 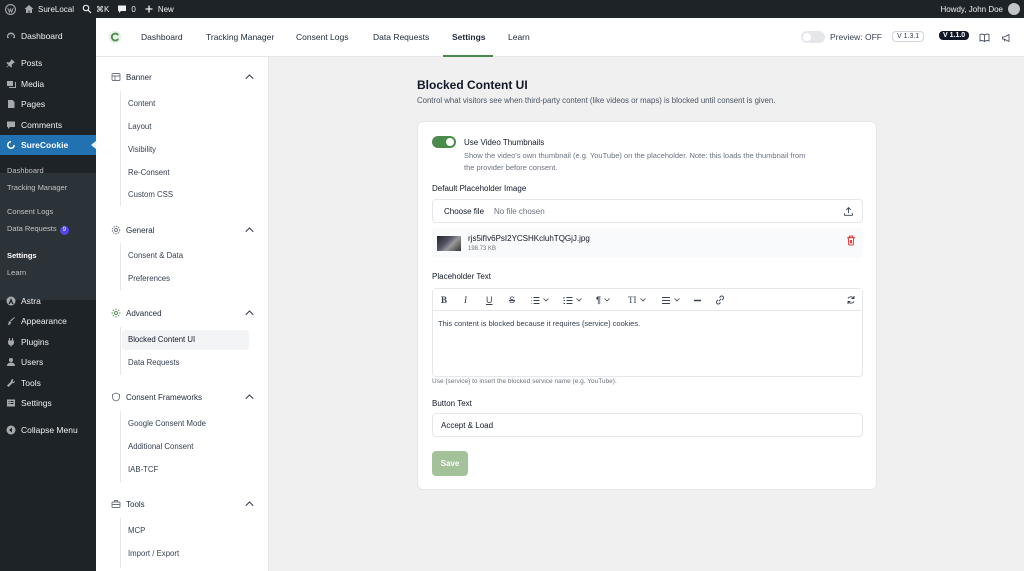 What do you see at coordinates (980, 9) in the screenshot?
I see `account-menu: Howdy, John Doe` at bounding box center [980, 9].